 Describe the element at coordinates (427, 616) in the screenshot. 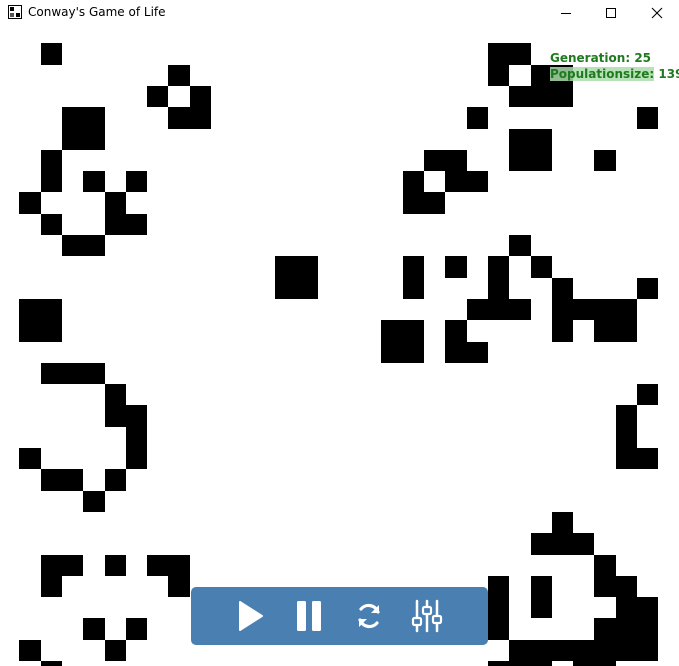

I see `settings-button` at that location.